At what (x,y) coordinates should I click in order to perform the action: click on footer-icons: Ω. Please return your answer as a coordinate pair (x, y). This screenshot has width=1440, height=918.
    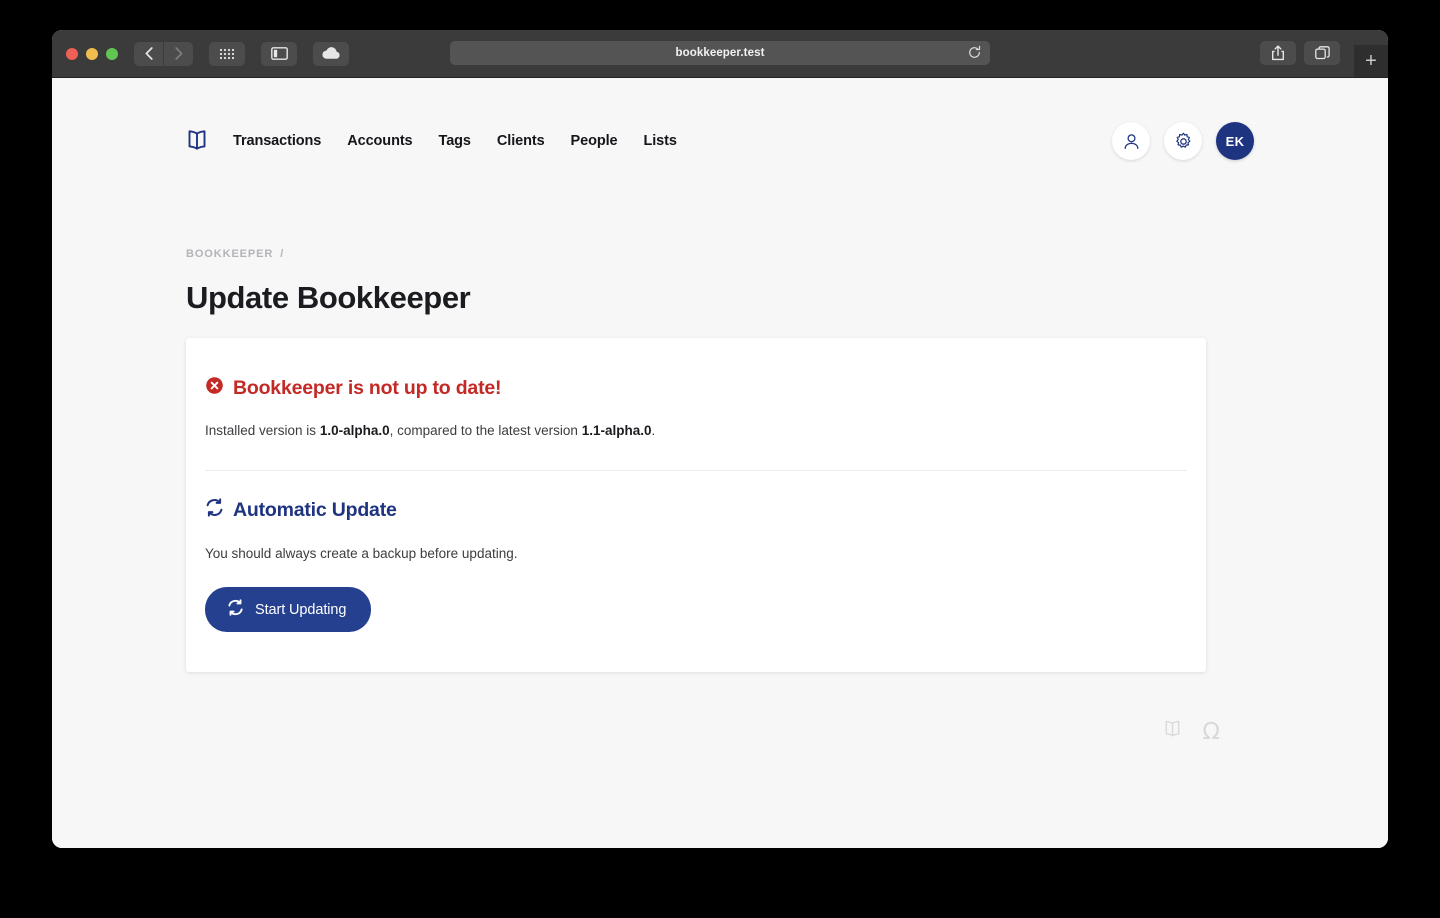
    Looking at the image, I should click on (1190, 732).